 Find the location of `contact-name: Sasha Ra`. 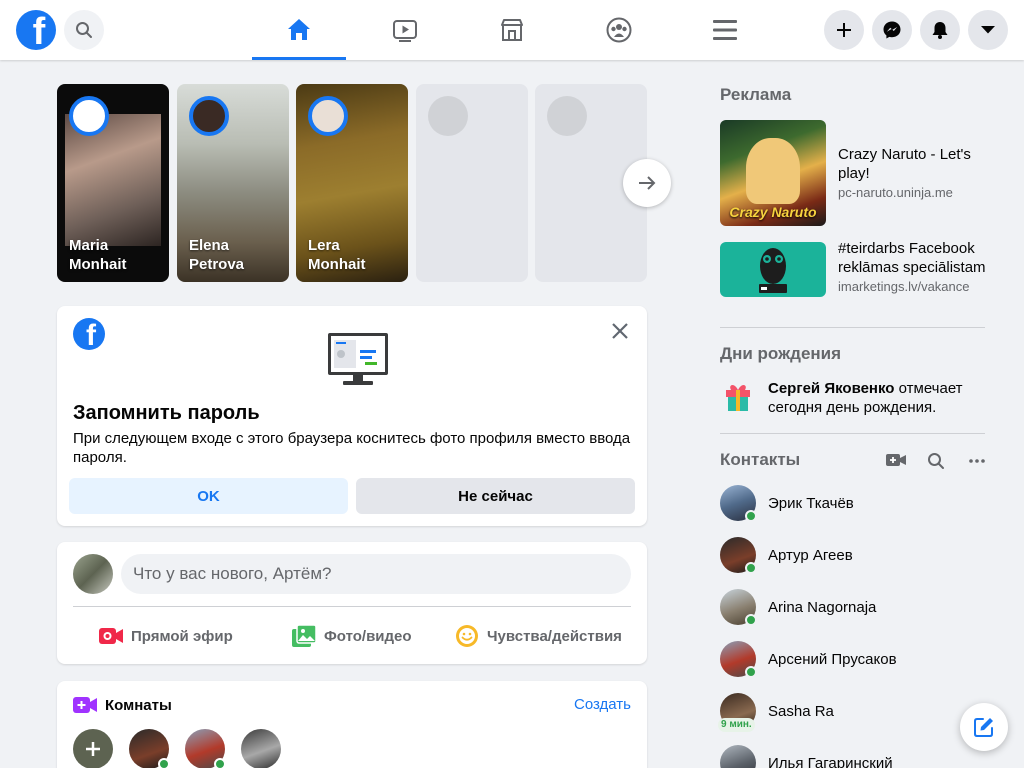

contact-name: Sasha Ra is located at coordinates (801, 711).